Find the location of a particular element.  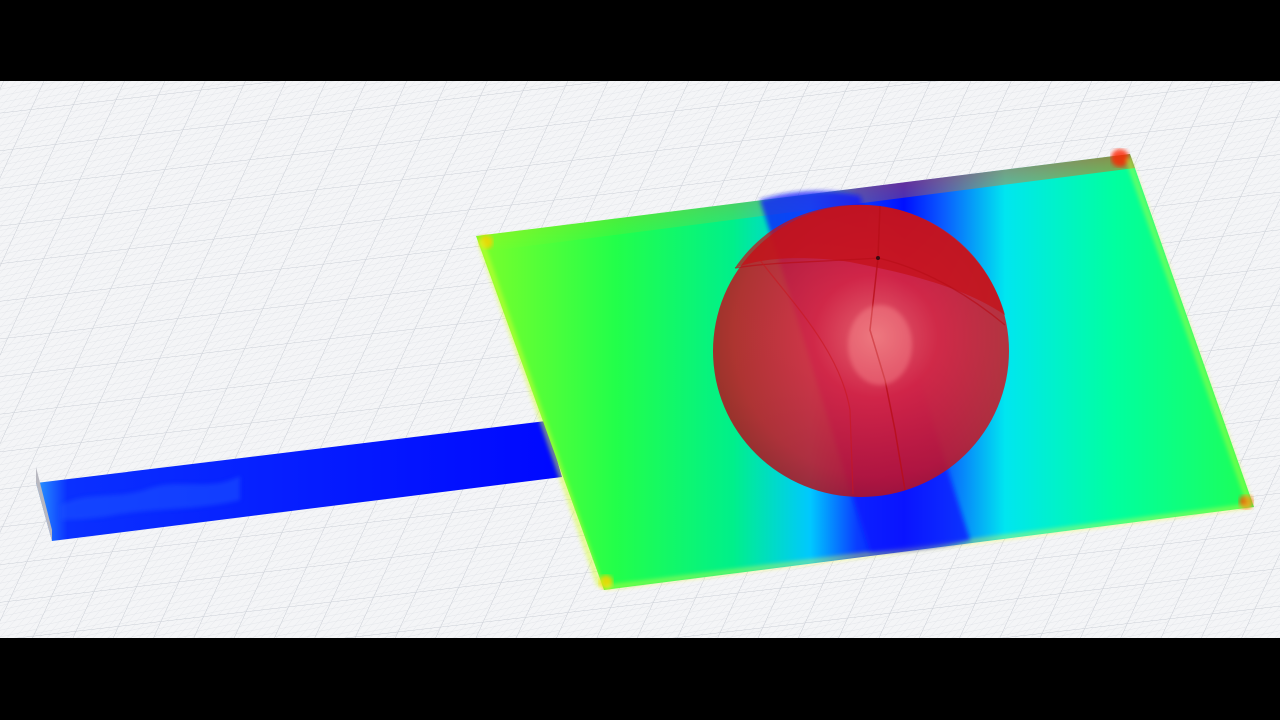

radiation-pattern-3d is located at coordinates (861, 350).